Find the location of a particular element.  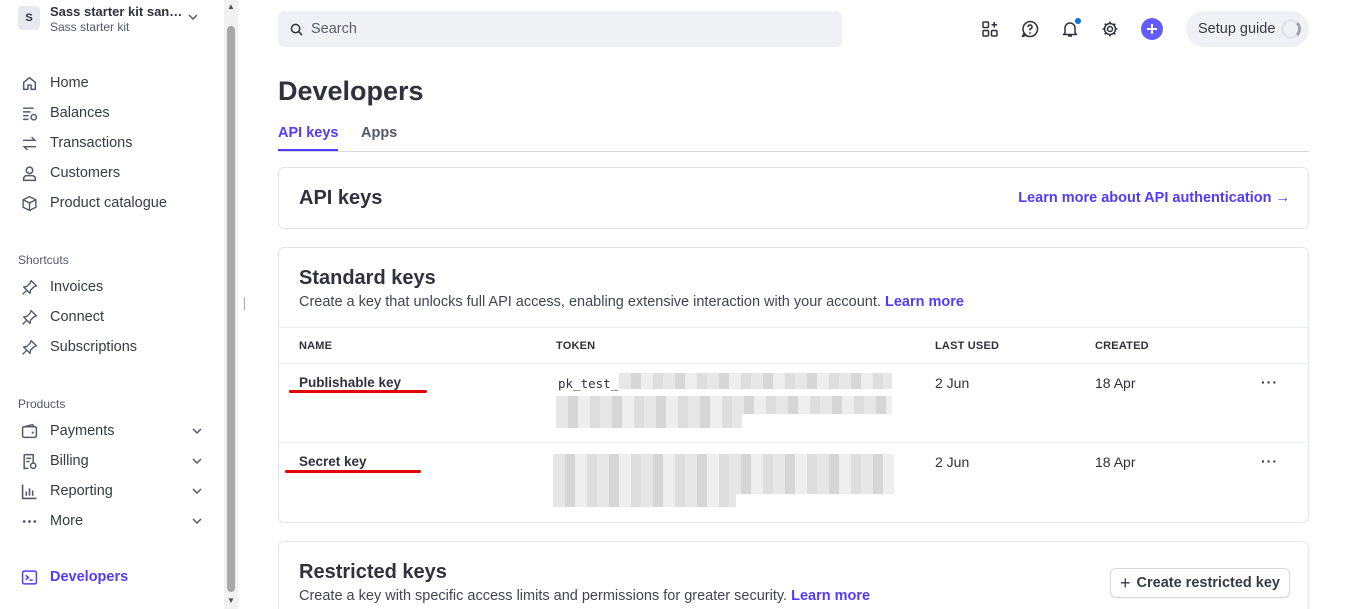

search-icon is located at coordinates (296, 29).